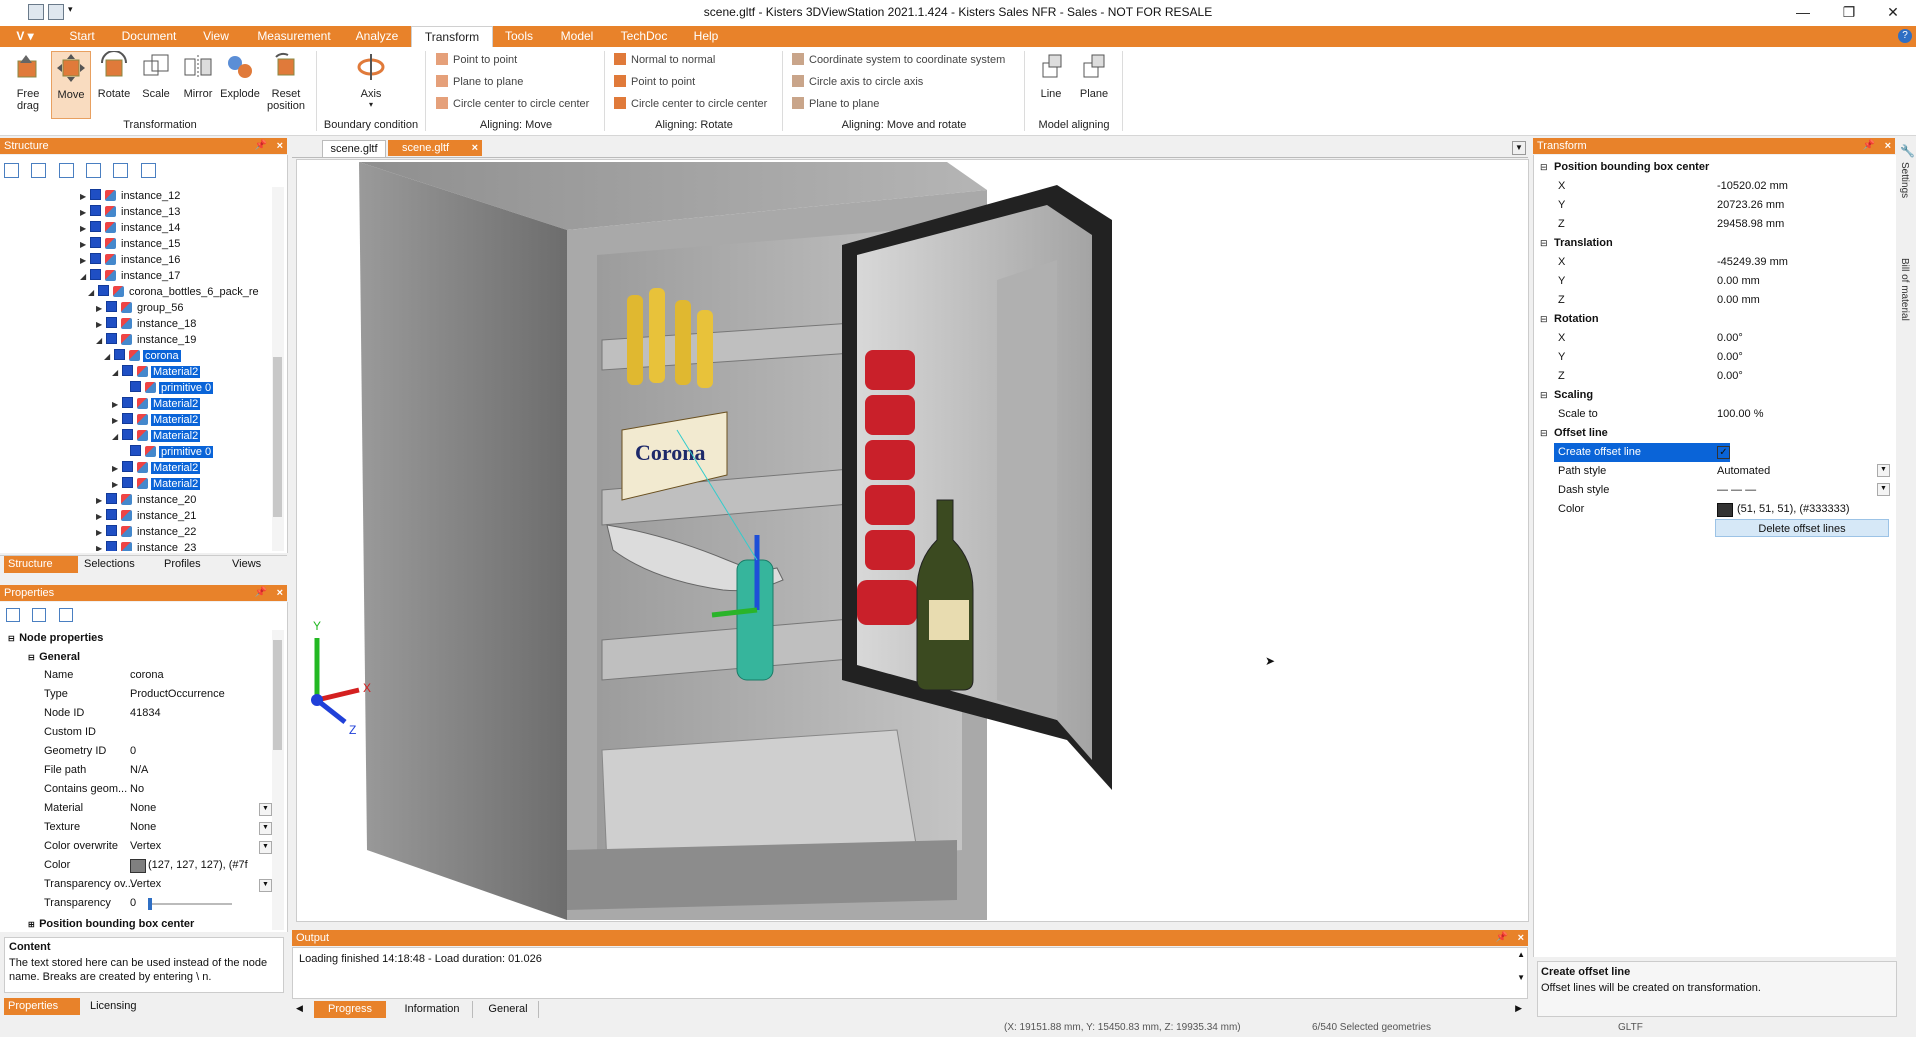 The height and width of the screenshot is (1037, 1916). What do you see at coordinates (131, 211) in the screenshot?
I see `tree-node: ▶ instance_13` at bounding box center [131, 211].